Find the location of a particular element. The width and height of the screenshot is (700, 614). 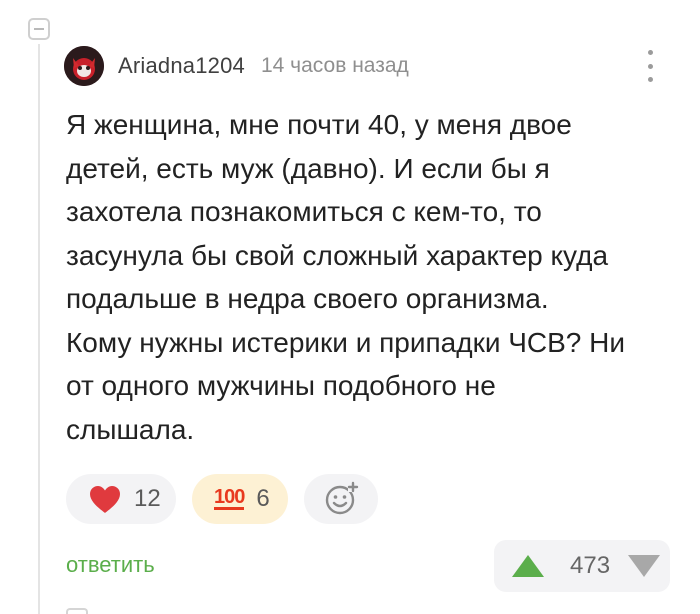

thread-line is located at coordinates (39, 329).